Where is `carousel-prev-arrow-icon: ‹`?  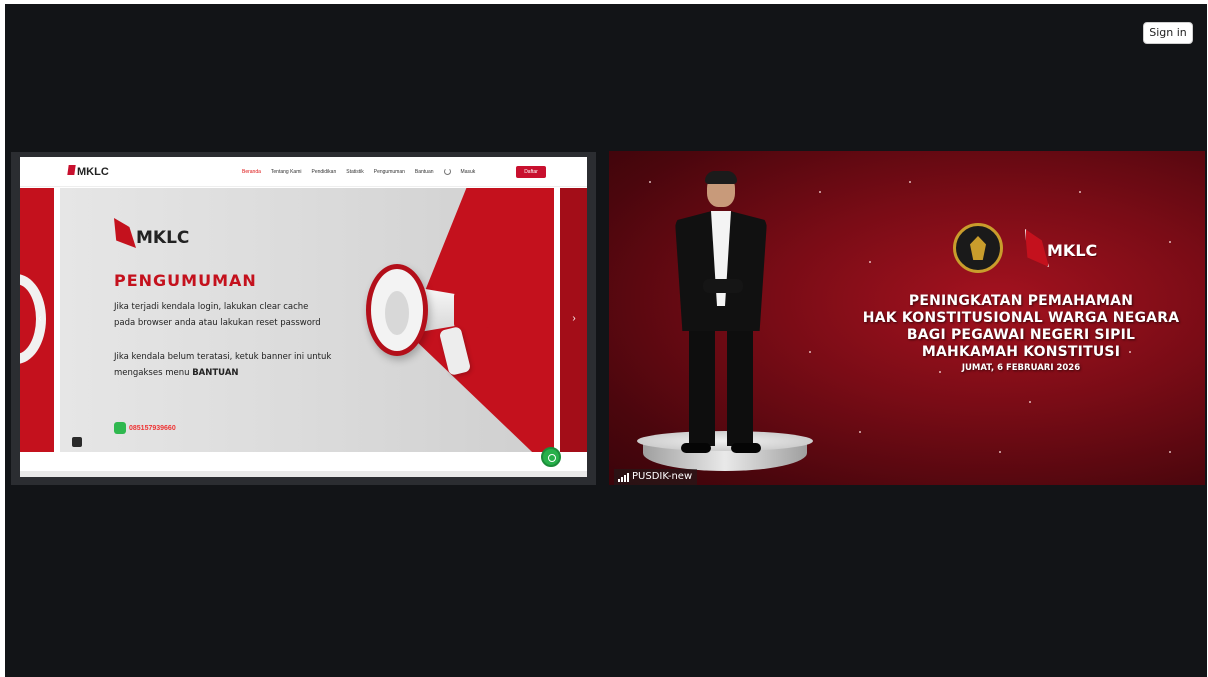 carousel-prev-arrow-icon: ‹ is located at coordinates (40, 319).